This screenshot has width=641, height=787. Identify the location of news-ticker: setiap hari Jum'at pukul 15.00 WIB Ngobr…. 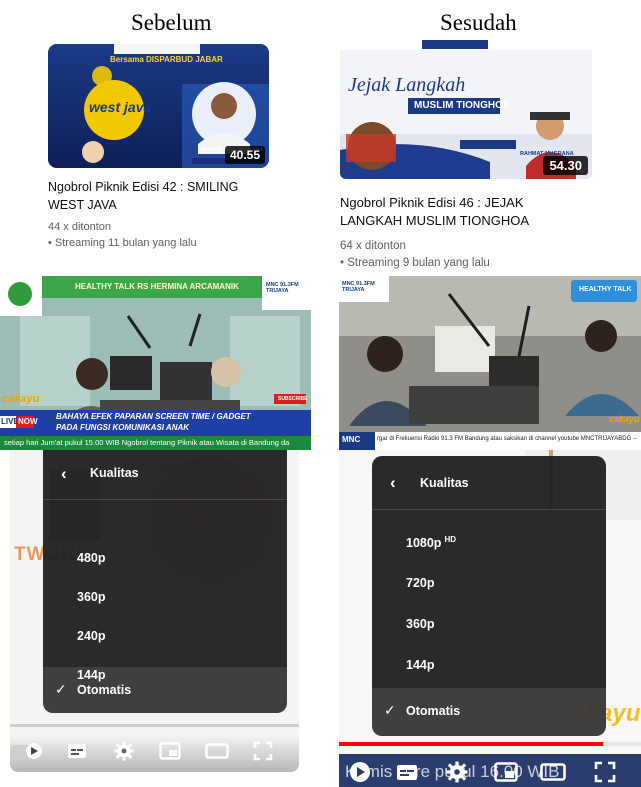
(147, 442).